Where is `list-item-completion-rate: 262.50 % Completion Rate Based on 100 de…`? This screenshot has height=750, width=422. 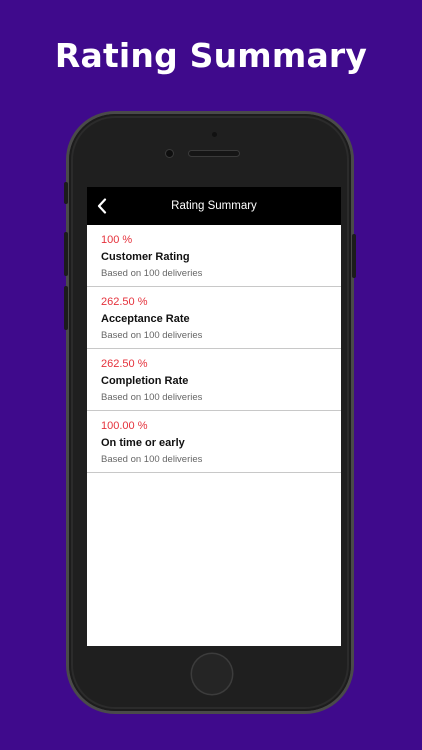
list-item-completion-rate: 262.50 % Completion Rate Based on 100 de… is located at coordinates (214, 380).